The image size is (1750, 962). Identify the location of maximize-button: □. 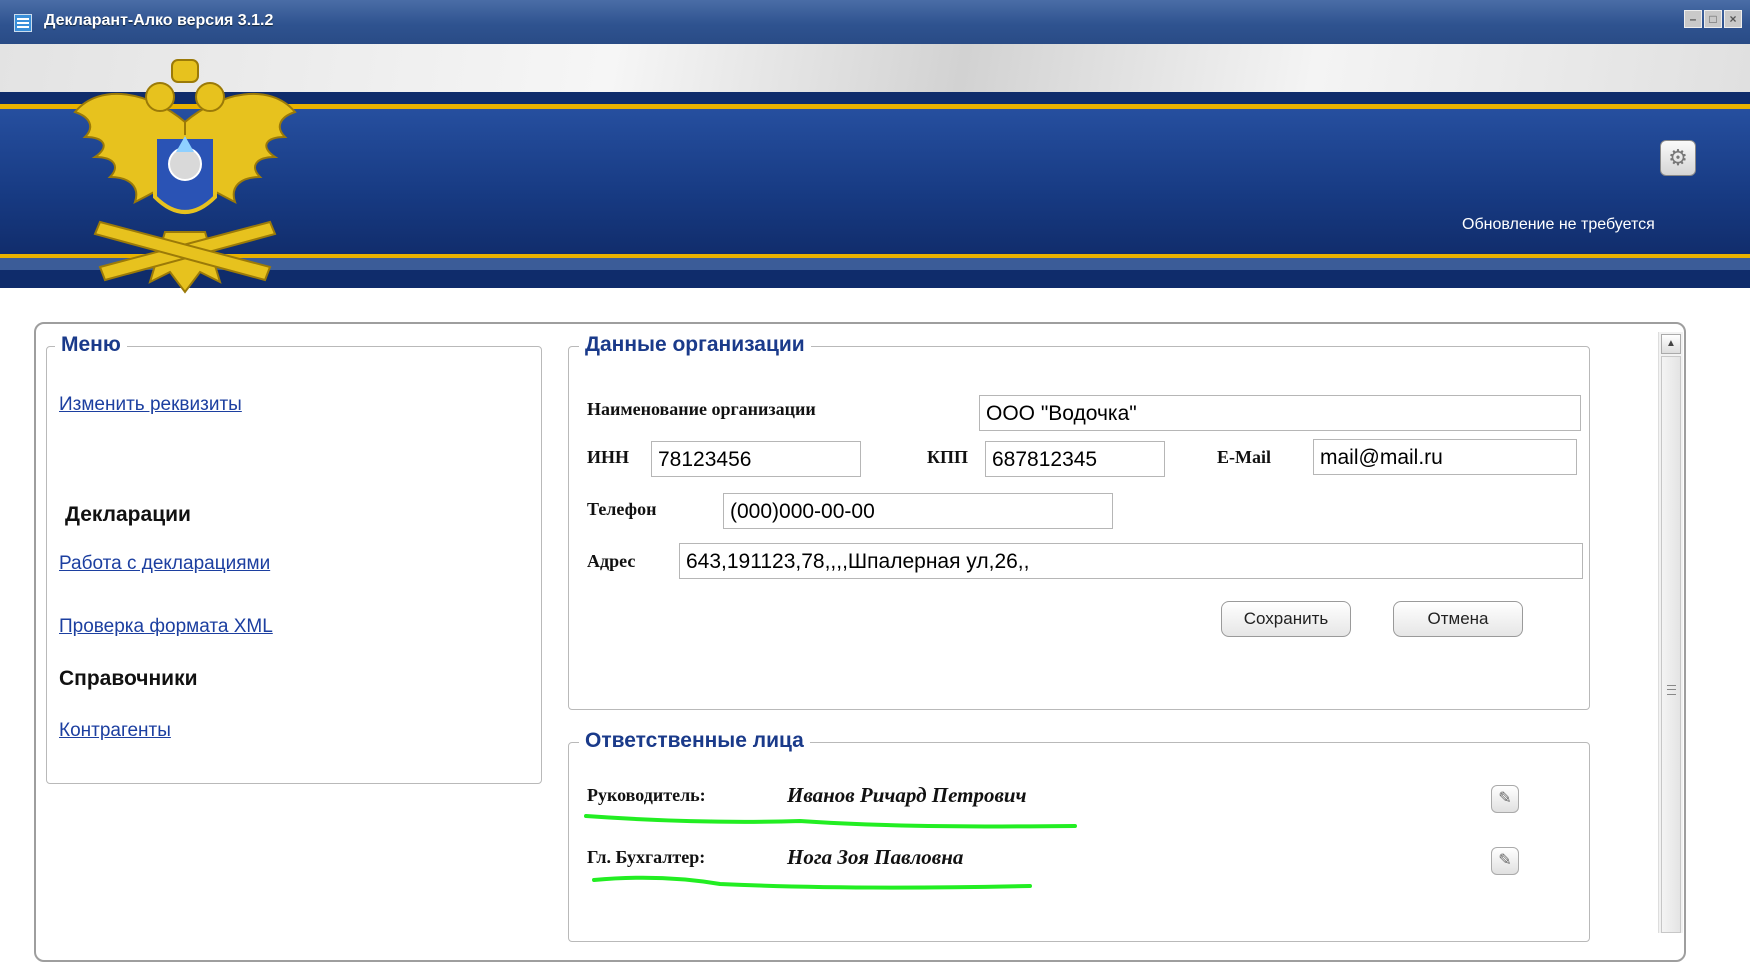
(1713, 19).